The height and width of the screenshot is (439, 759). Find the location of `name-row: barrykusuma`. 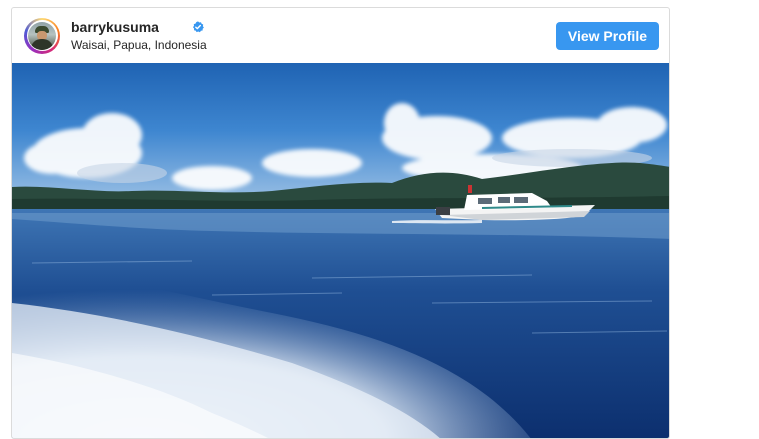

name-row: barrykusuma is located at coordinates (139, 27).